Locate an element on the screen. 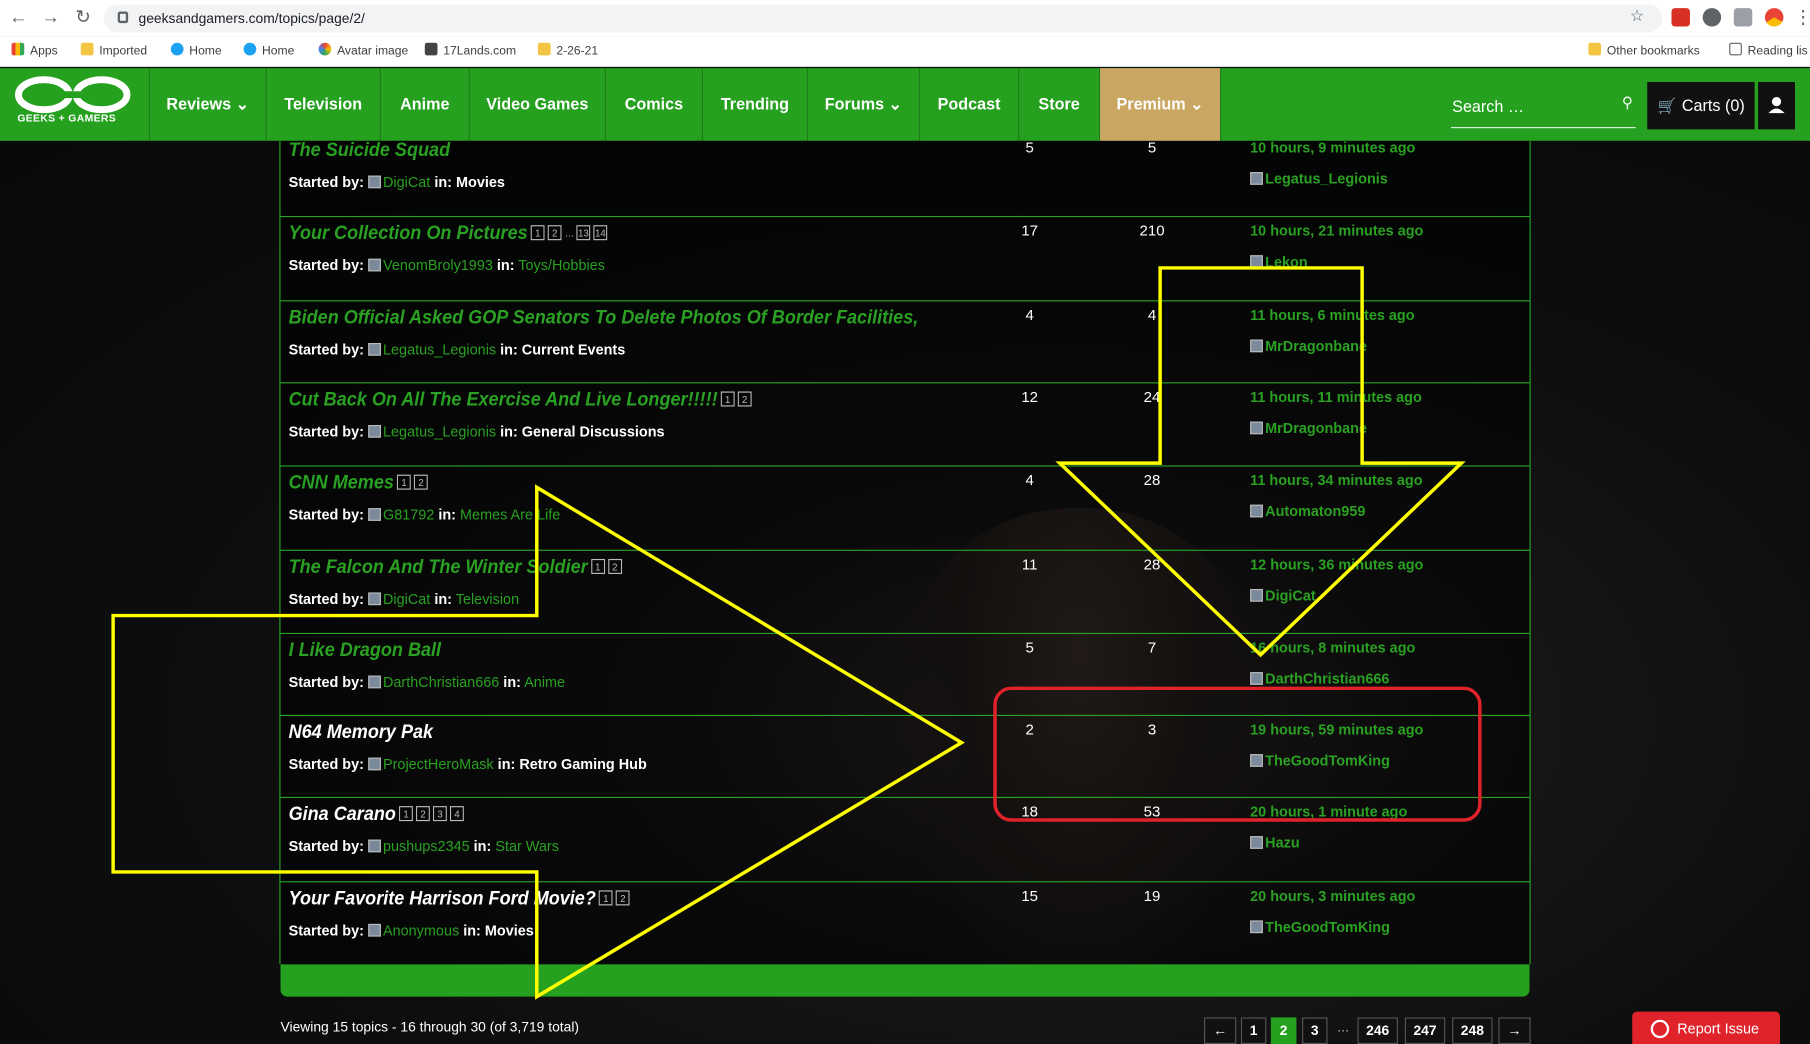 The height and width of the screenshot is (1044, 1810). last-poster-link: Legatus_Legionis is located at coordinates (1326, 179).